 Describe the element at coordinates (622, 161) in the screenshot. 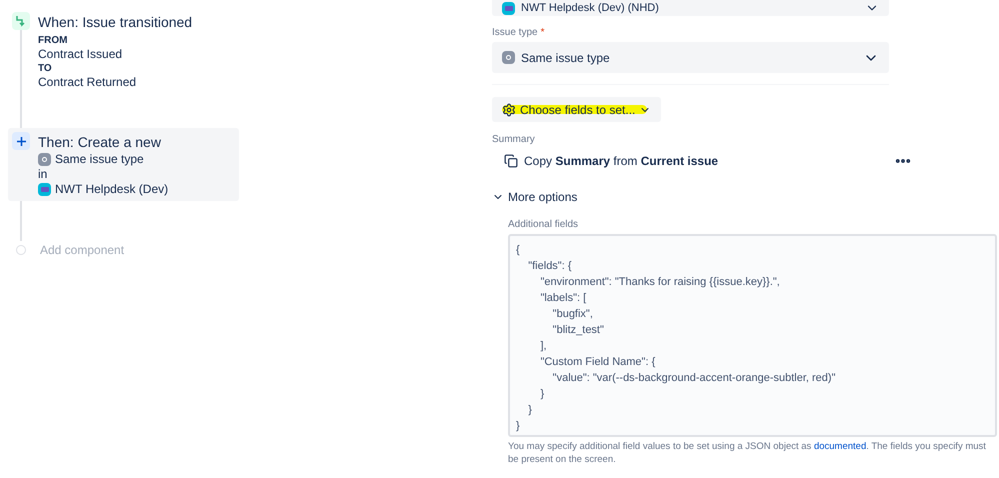

I see `summary-value: Copy Summary from Current issue` at that location.